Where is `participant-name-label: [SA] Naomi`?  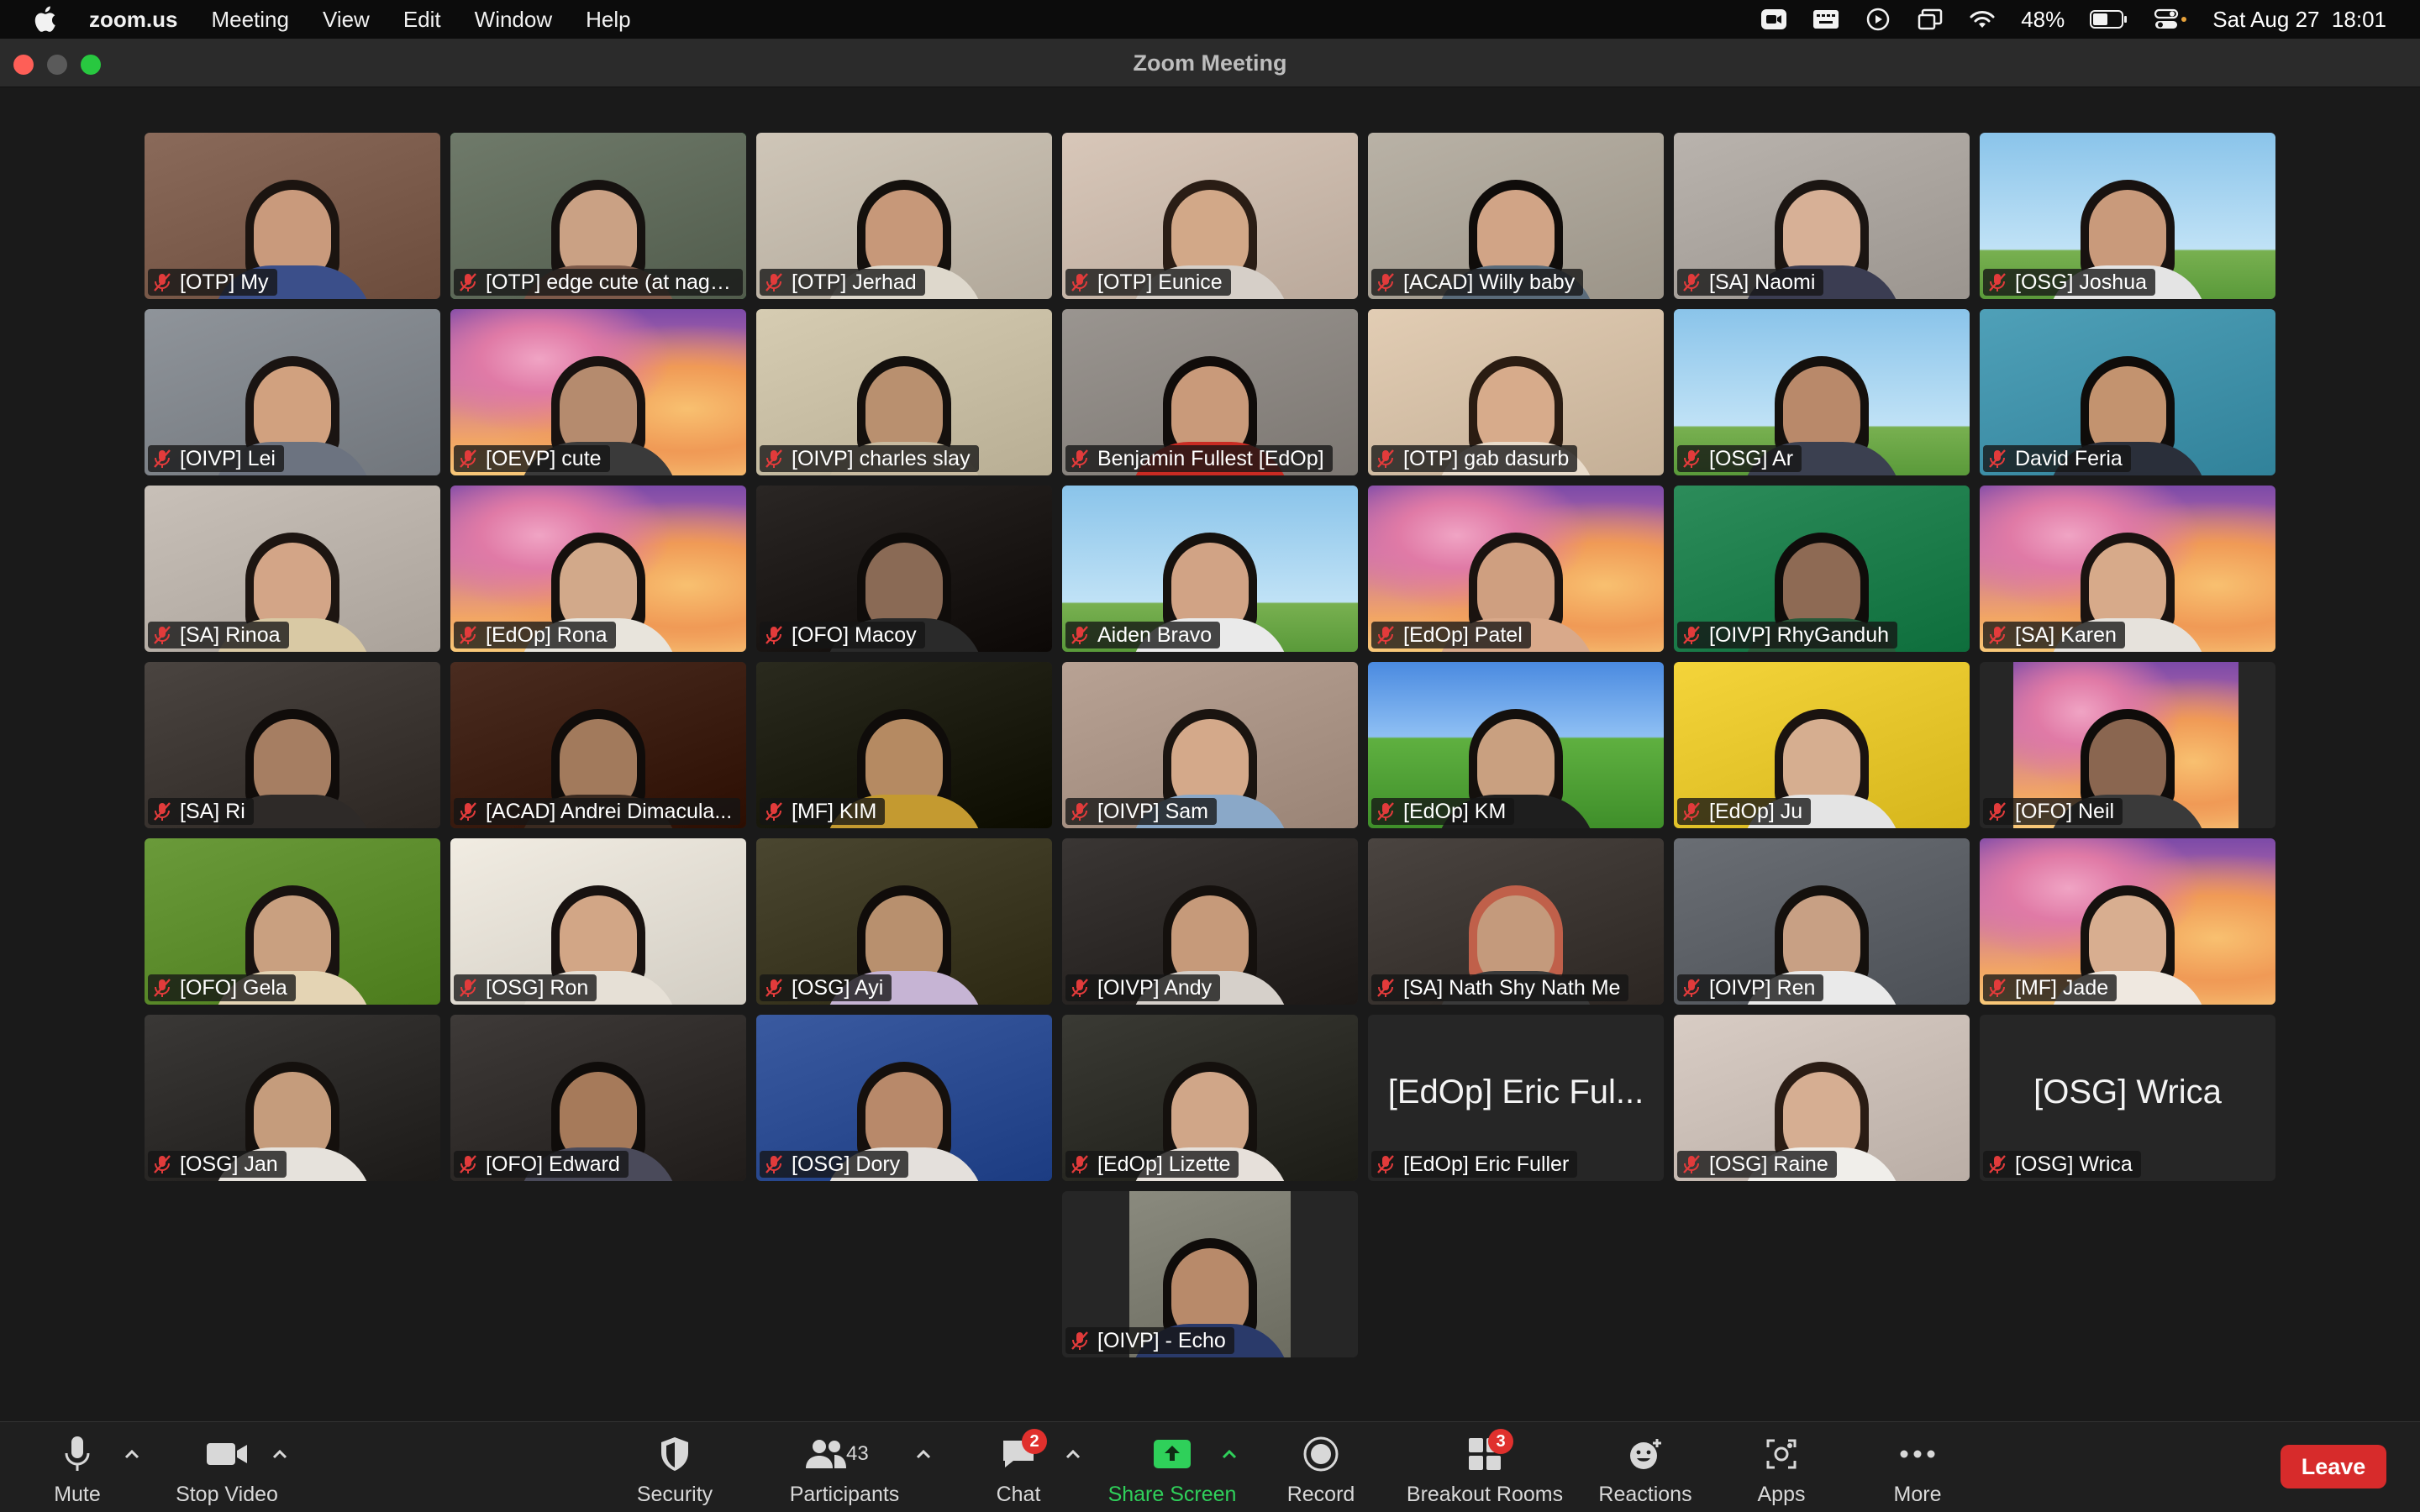 participant-name-label: [SA] Naomi is located at coordinates (1750, 282).